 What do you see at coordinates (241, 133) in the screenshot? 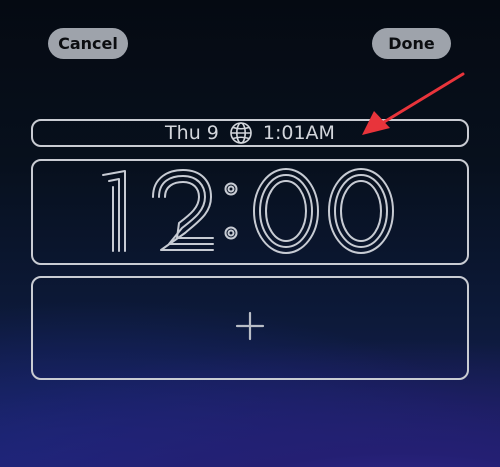
I see `globe-icon` at bounding box center [241, 133].